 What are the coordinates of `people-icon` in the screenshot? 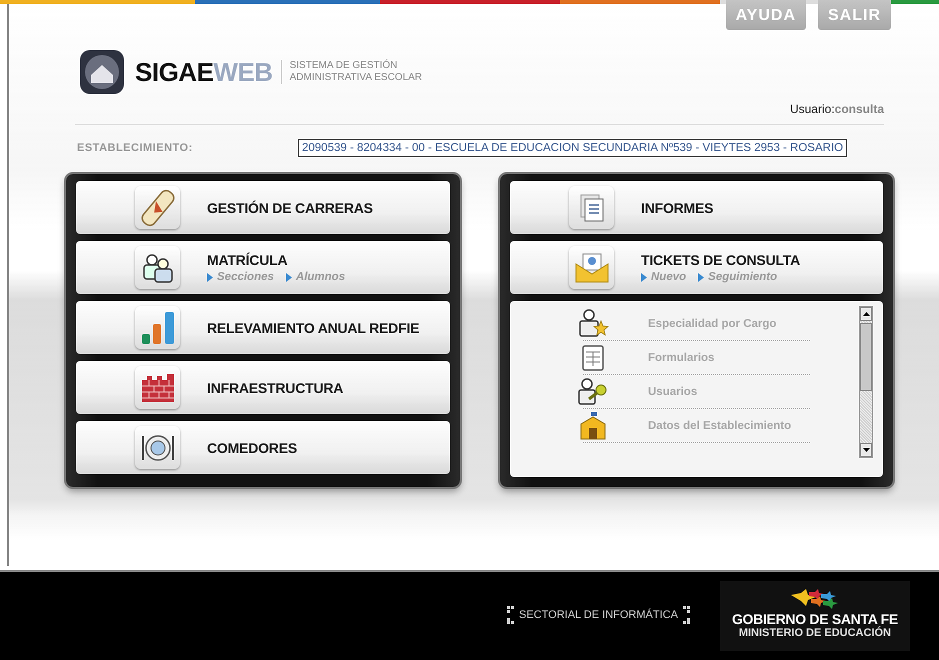 It's located at (157, 267).